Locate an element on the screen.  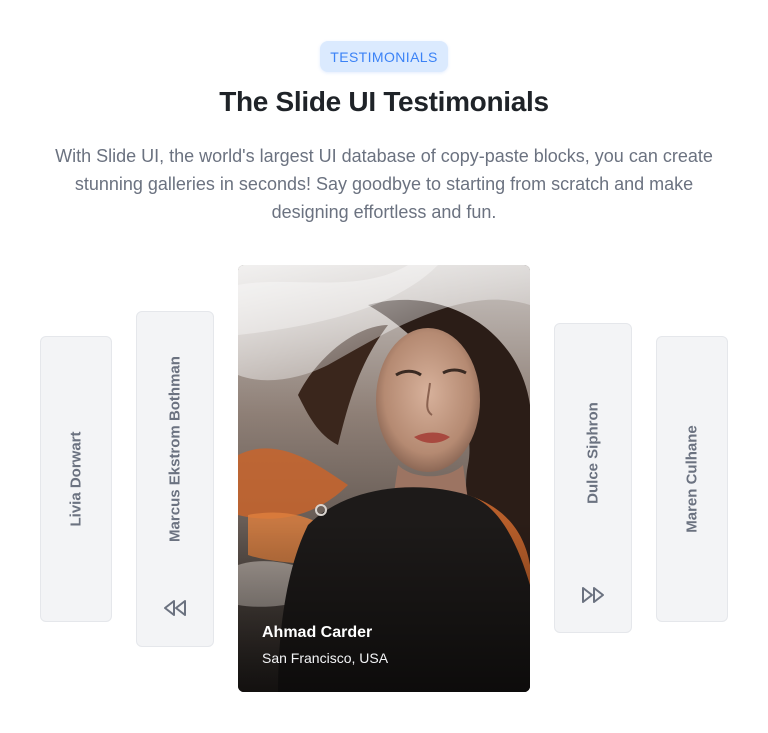
testimonial-card-dulce: Dulce Siphron is located at coordinates (593, 478).